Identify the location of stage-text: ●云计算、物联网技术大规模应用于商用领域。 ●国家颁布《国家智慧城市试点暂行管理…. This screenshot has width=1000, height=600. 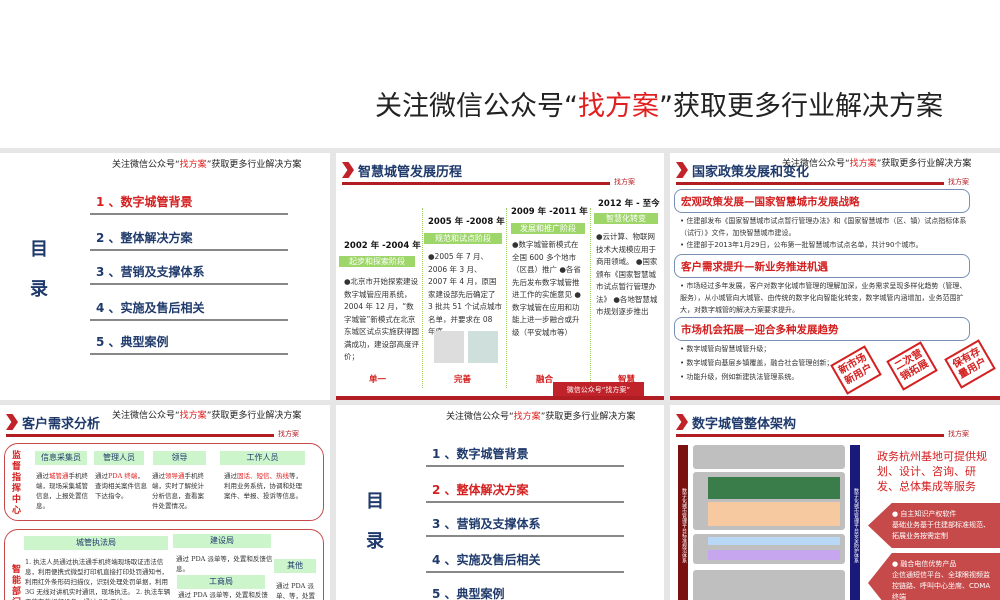
(627, 274).